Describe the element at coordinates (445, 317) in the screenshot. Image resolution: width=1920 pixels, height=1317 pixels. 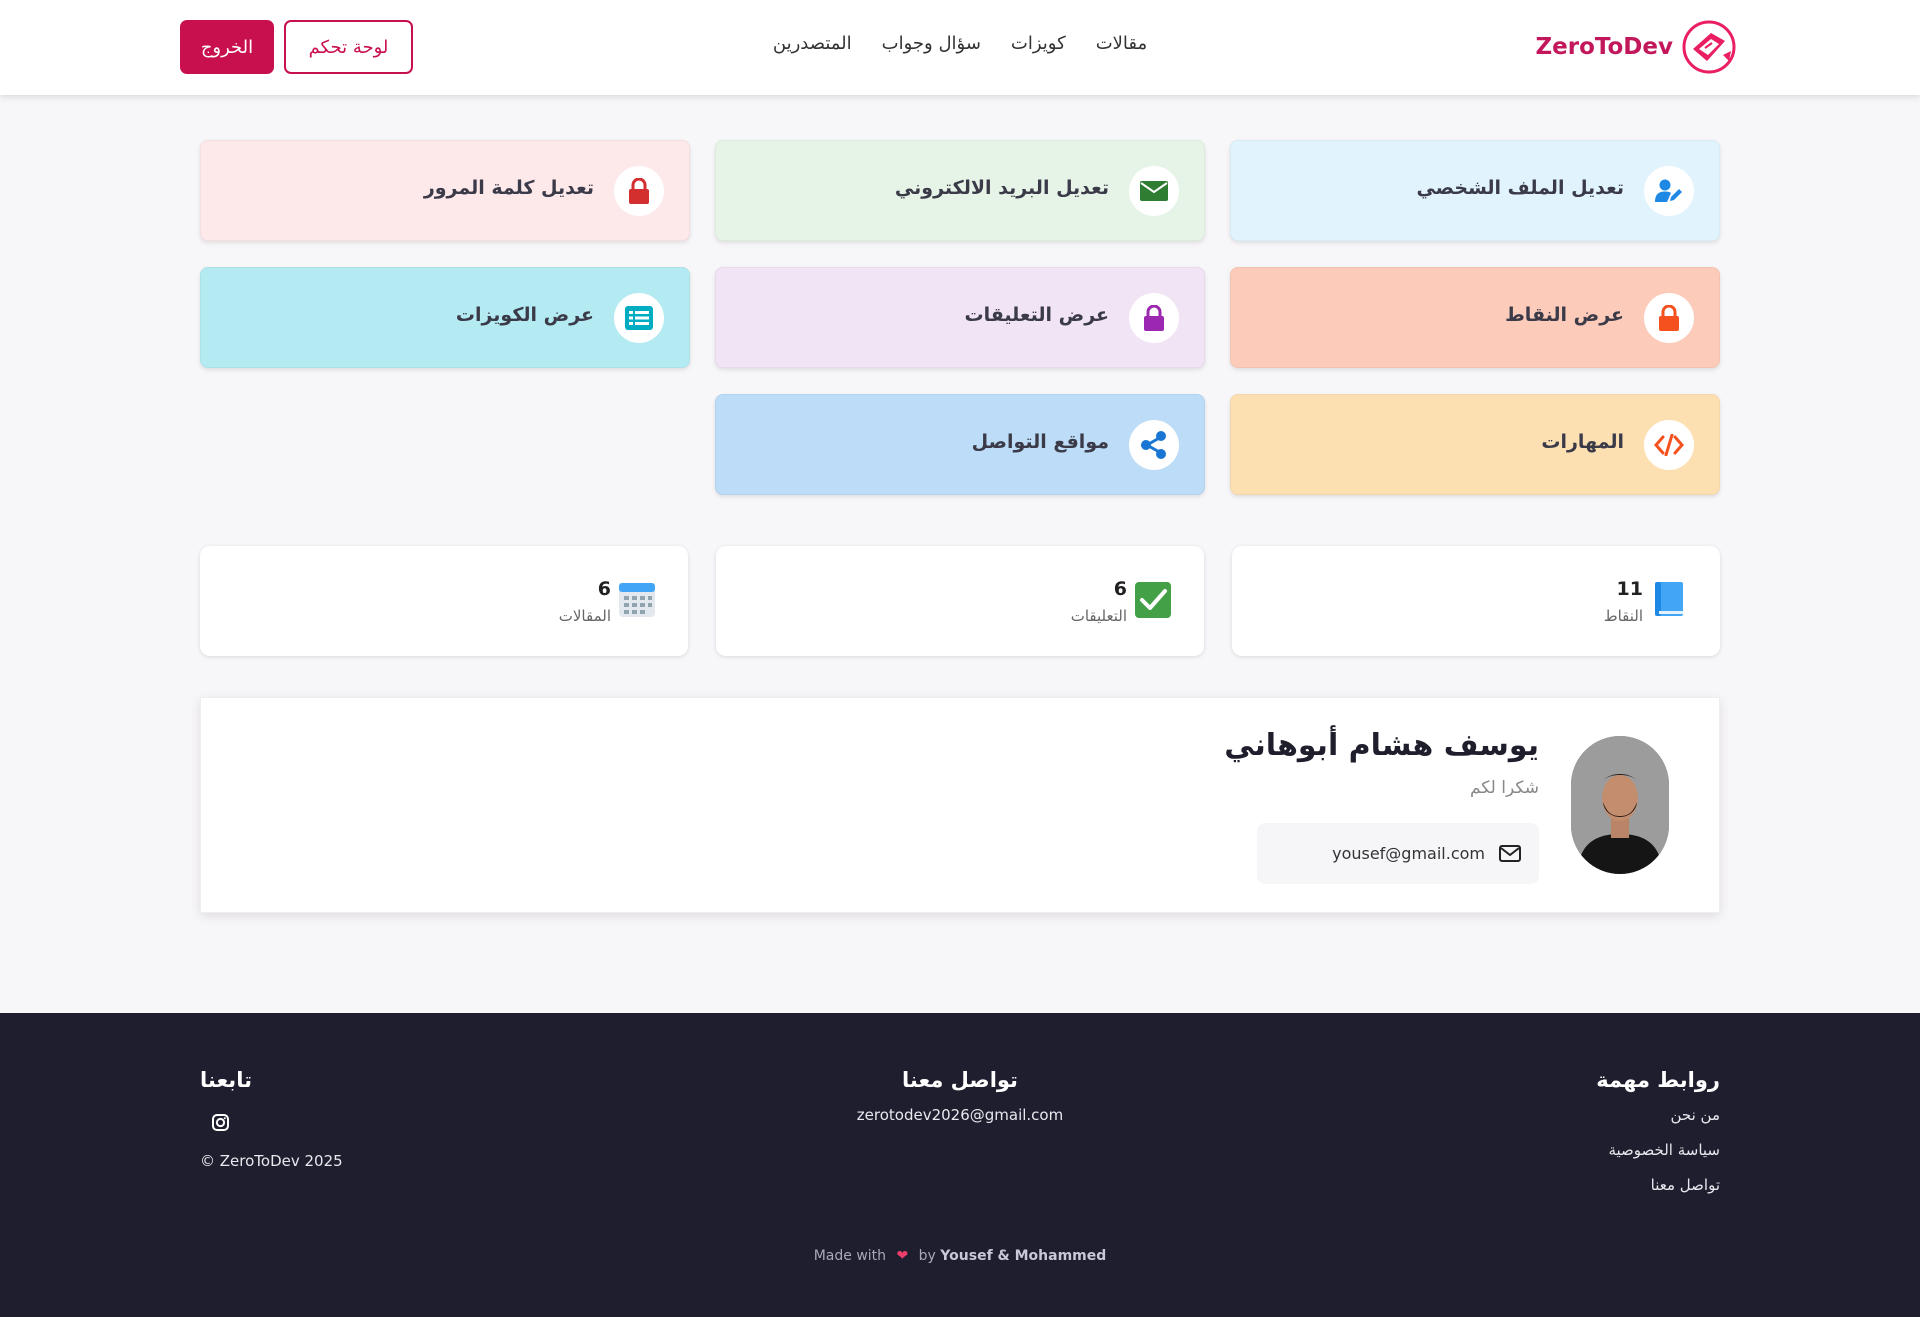
I see `card-view-quizzes: عرض الكويزات` at that location.